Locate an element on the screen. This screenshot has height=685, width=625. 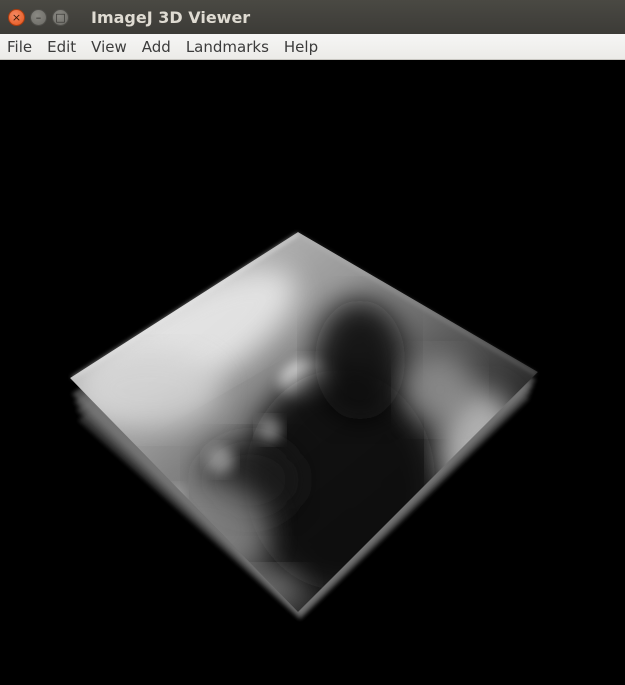
menu-bar: File Edit View Add Landmarks Help is located at coordinates (312, 47).